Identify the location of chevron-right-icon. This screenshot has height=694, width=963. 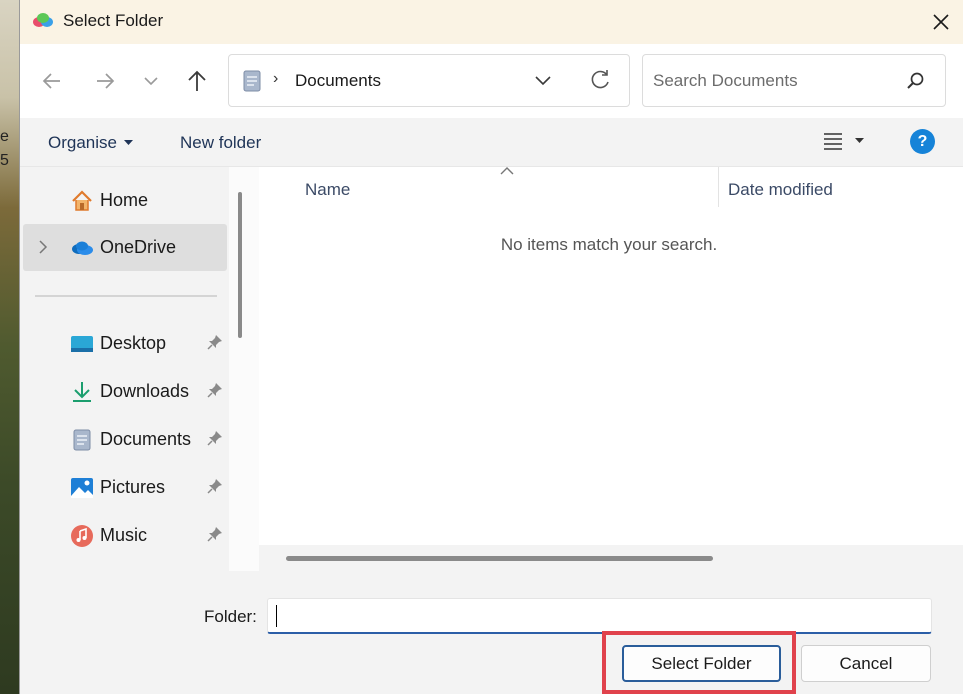
(43, 247).